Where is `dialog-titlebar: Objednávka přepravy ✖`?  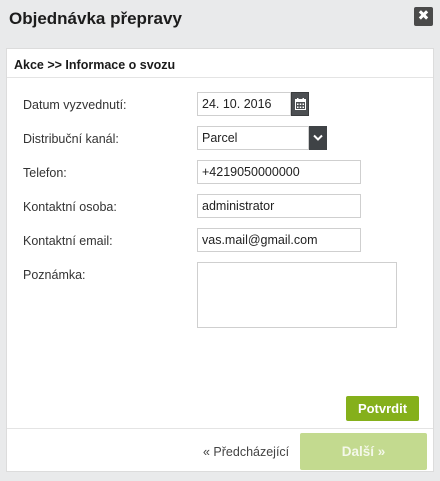
dialog-titlebar: Objednávka přepravy ✖ is located at coordinates (220, 20).